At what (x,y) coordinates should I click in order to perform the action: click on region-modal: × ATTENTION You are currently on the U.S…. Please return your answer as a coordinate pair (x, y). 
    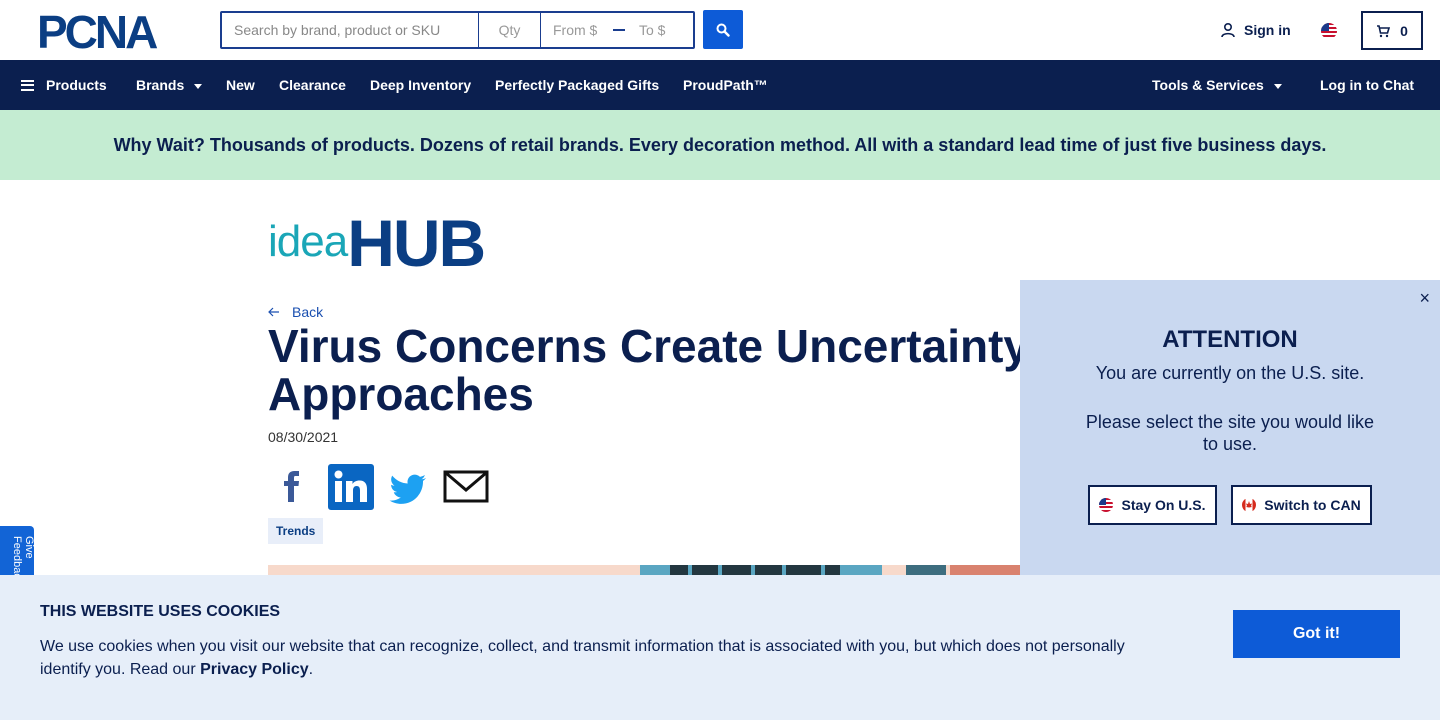
    Looking at the image, I should click on (1230, 430).